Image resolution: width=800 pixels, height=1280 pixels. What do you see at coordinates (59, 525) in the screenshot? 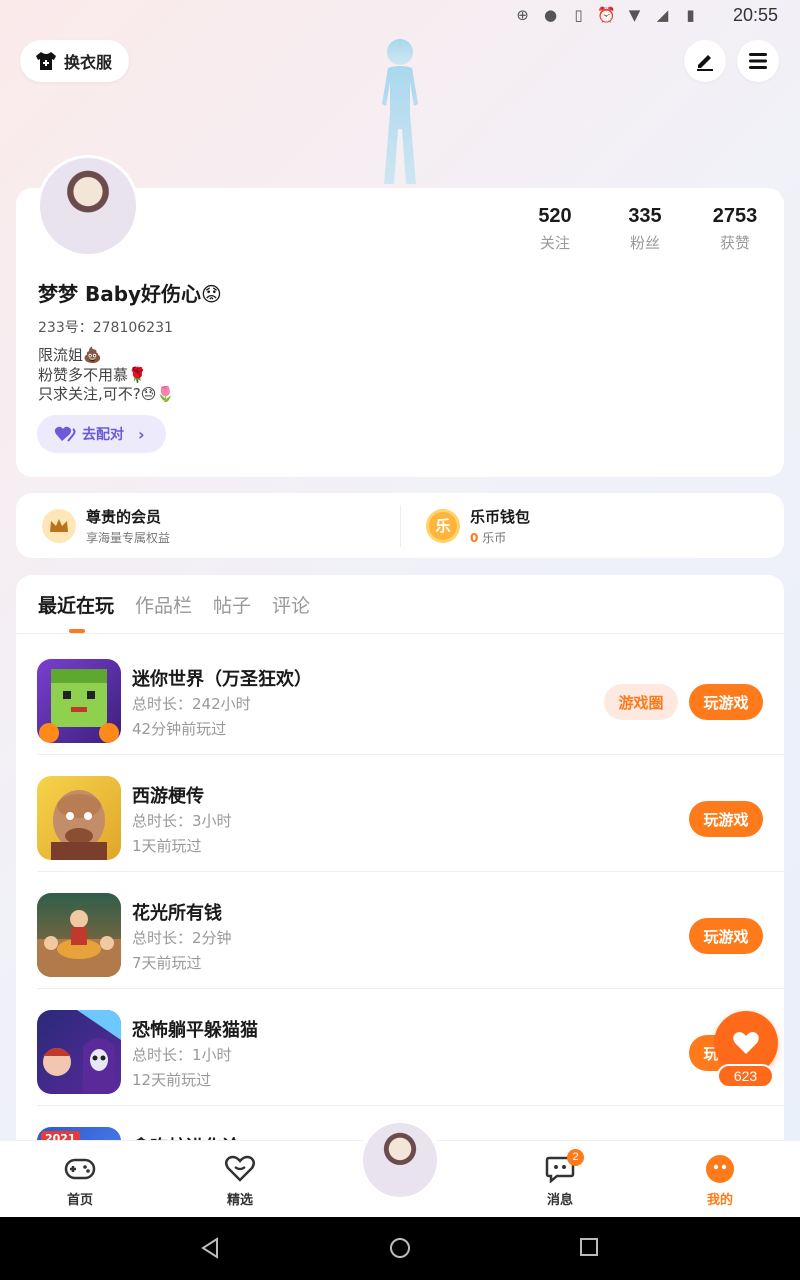
I see `crown-icon` at bounding box center [59, 525].